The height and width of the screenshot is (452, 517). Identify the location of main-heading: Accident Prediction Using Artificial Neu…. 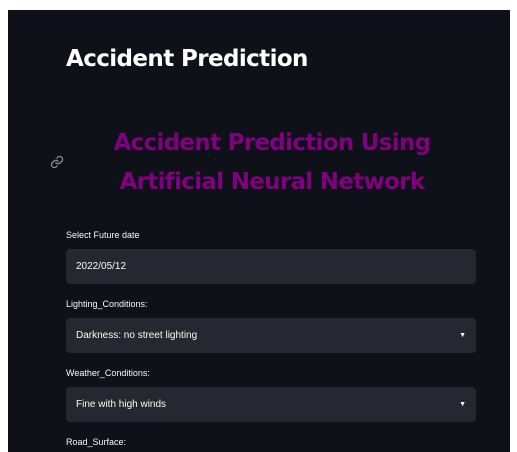
(272, 162).